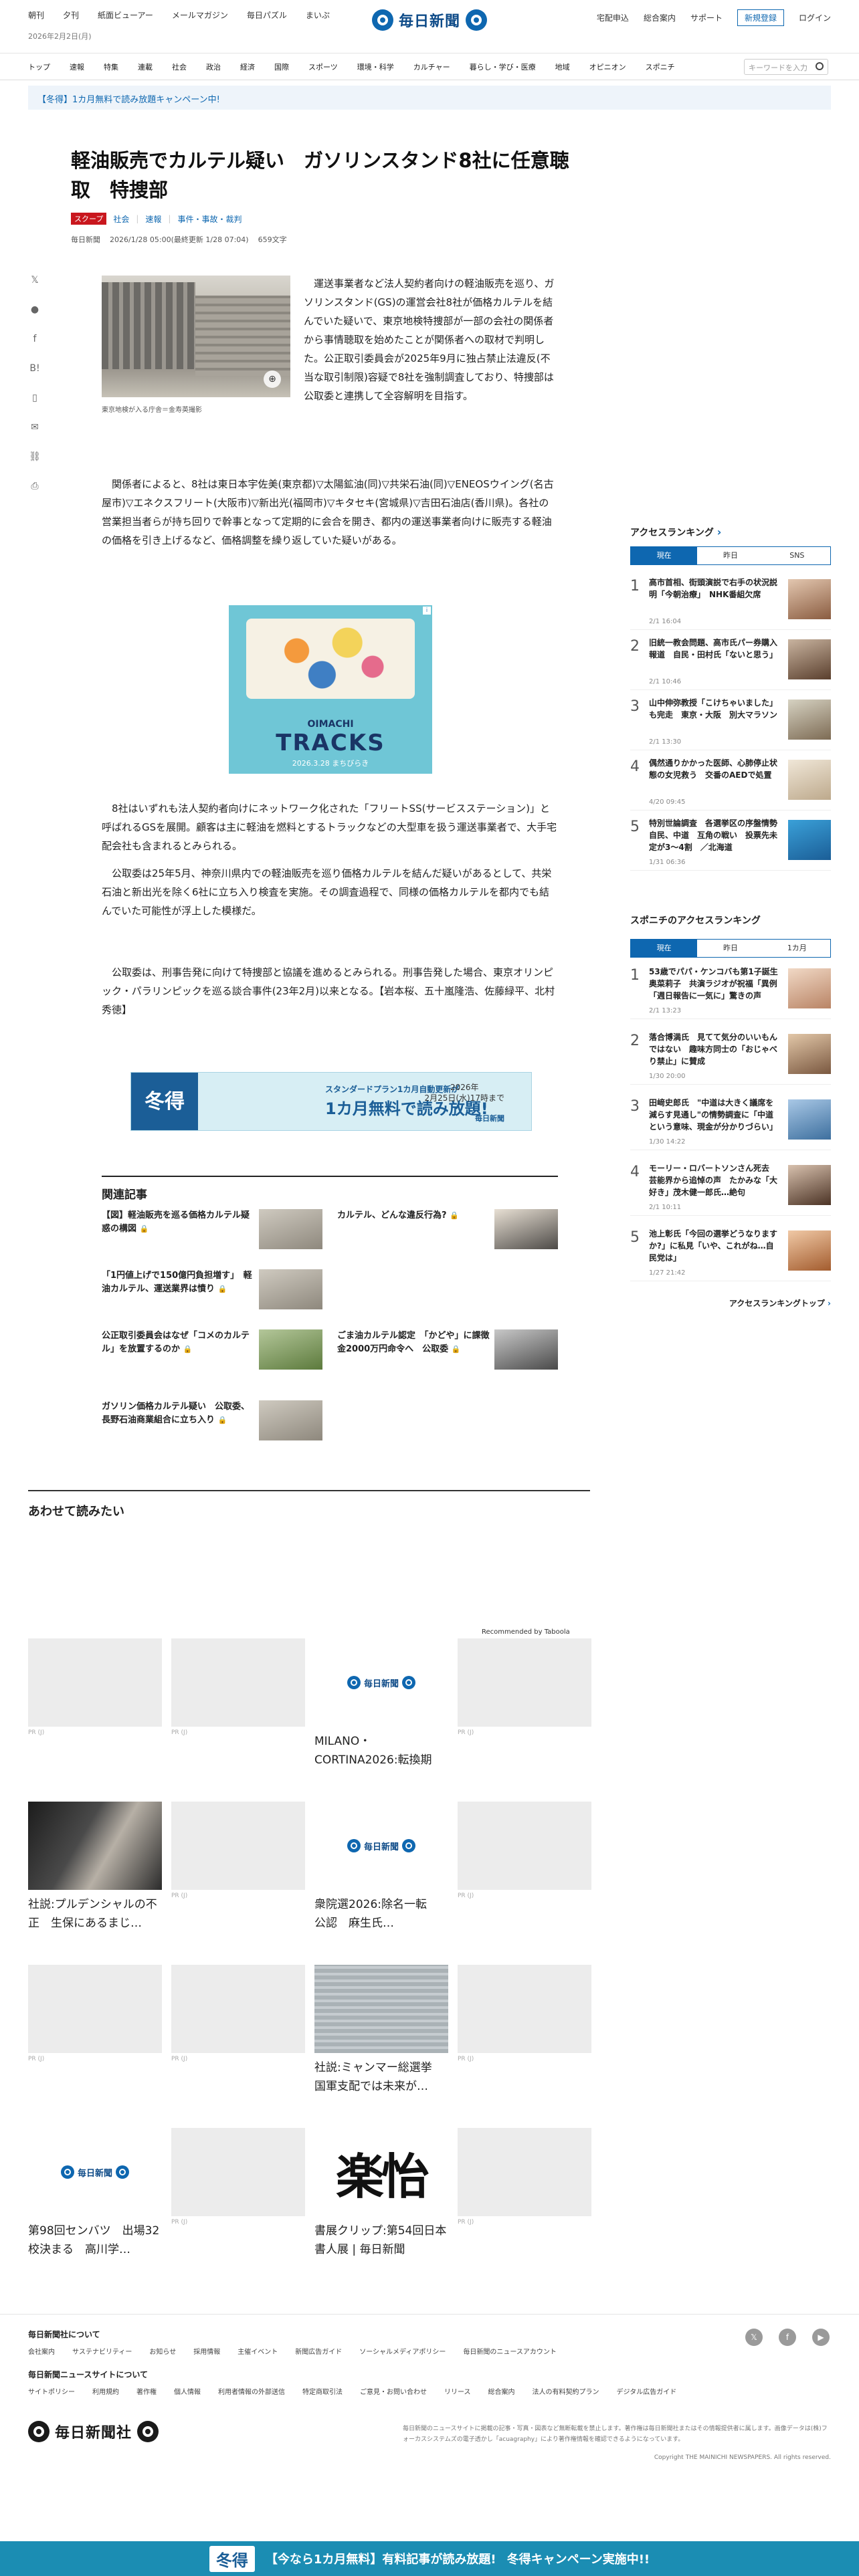 The image size is (859, 2576). Describe the element at coordinates (318, 15) in the screenshot. I see `link-maipu: まいぷ` at that location.